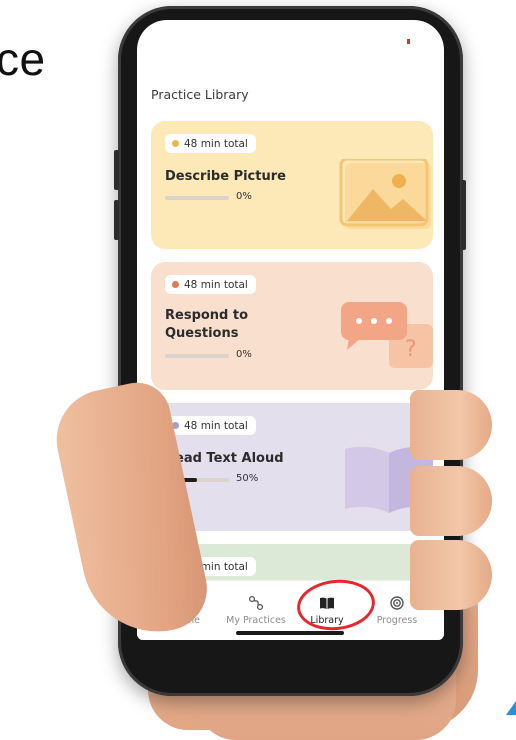 The height and width of the screenshot is (740, 516). I want to click on practices-icon, so click(256, 603).